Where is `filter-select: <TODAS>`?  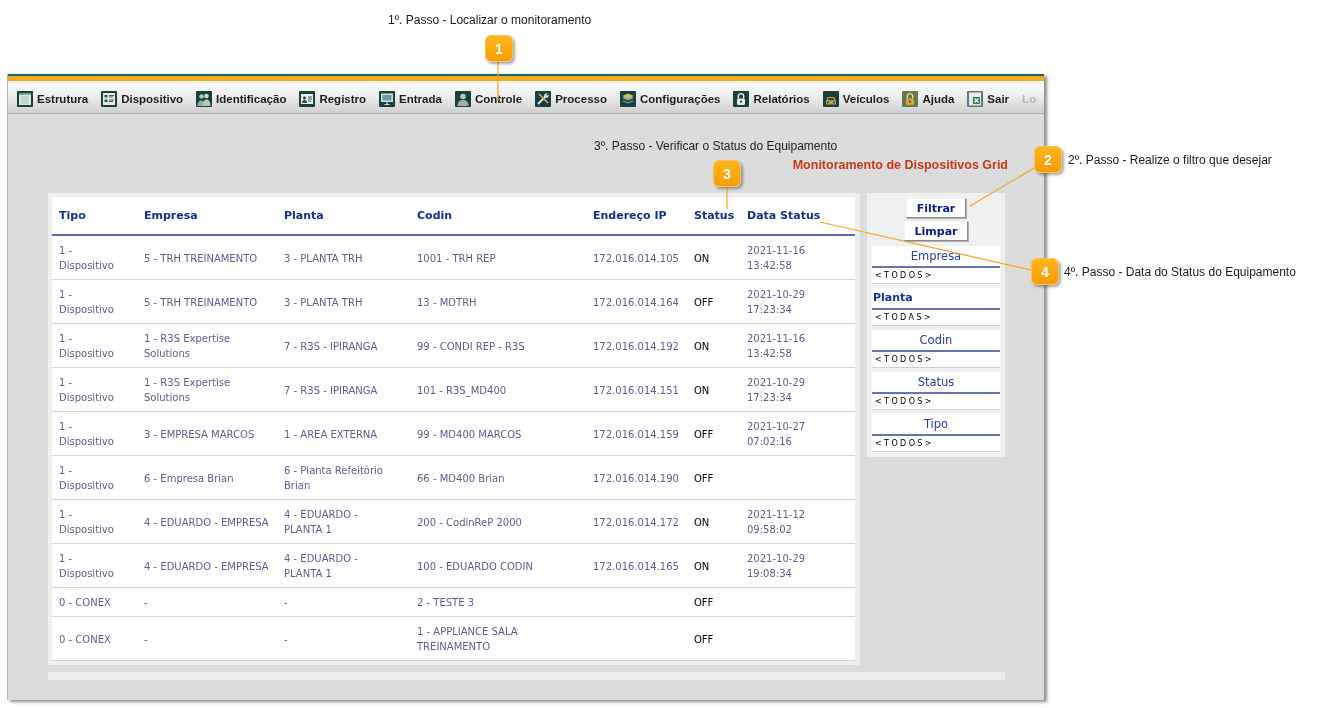
filter-select: <TODAS> is located at coordinates (936, 318).